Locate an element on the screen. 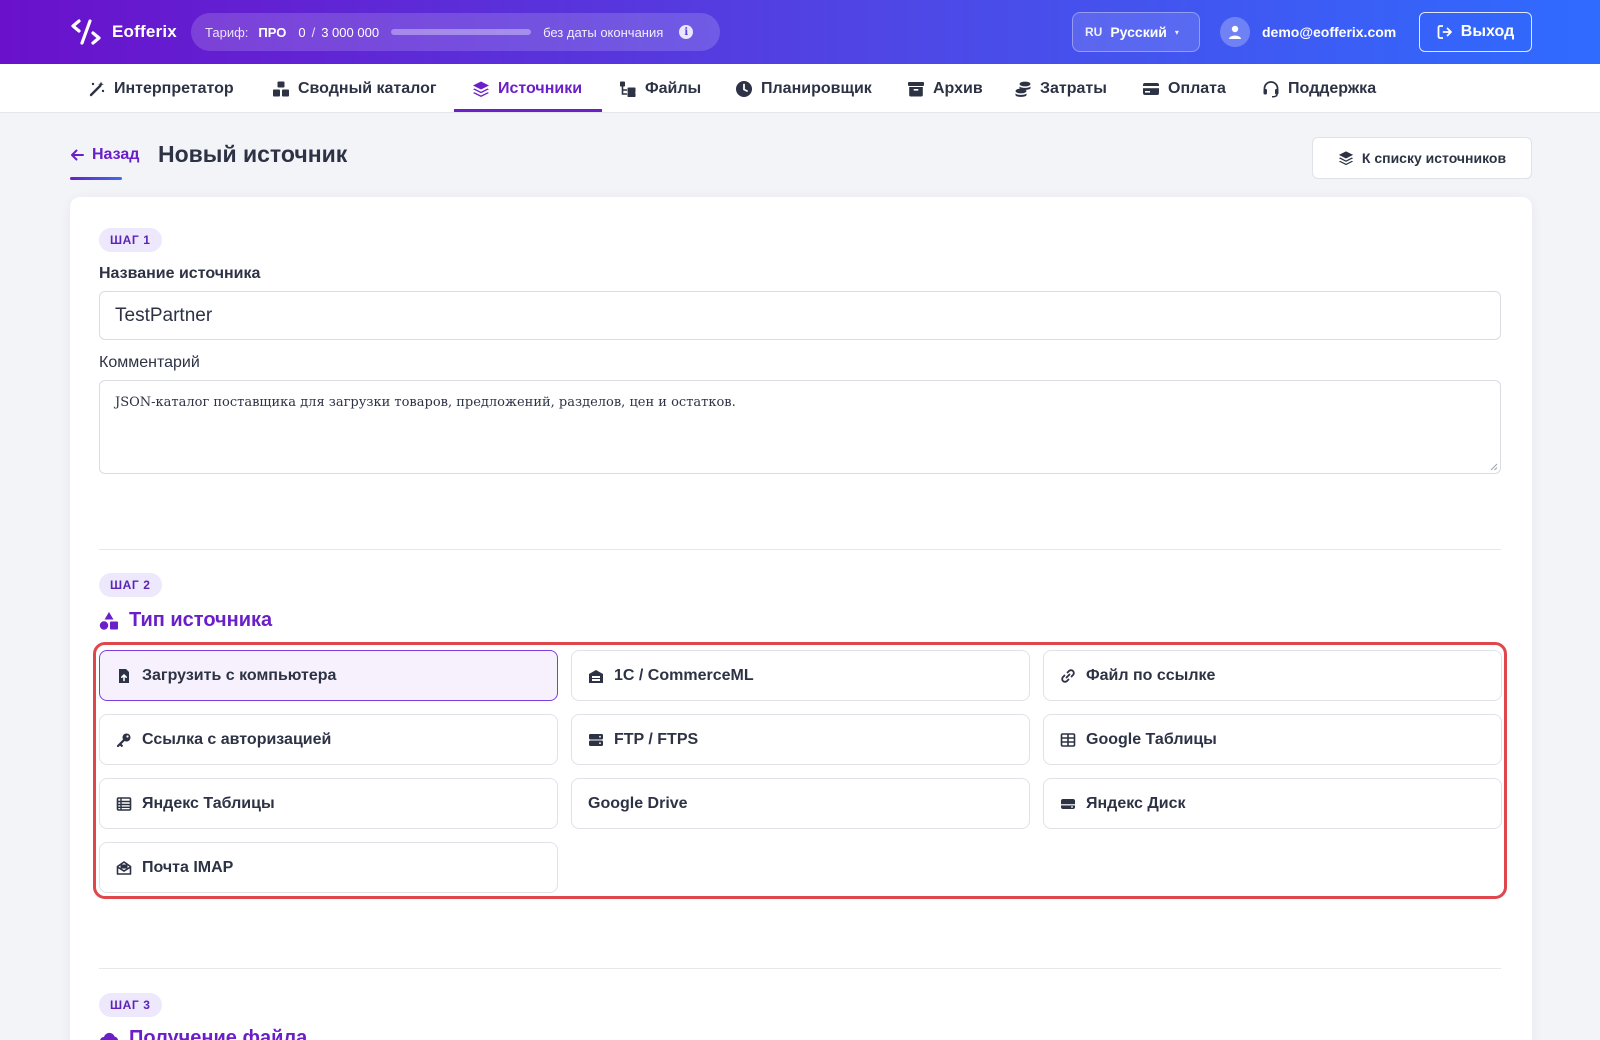 Image resolution: width=1600 pixels, height=1040 pixels. list-table-icon is located at coordinates (124, 803).